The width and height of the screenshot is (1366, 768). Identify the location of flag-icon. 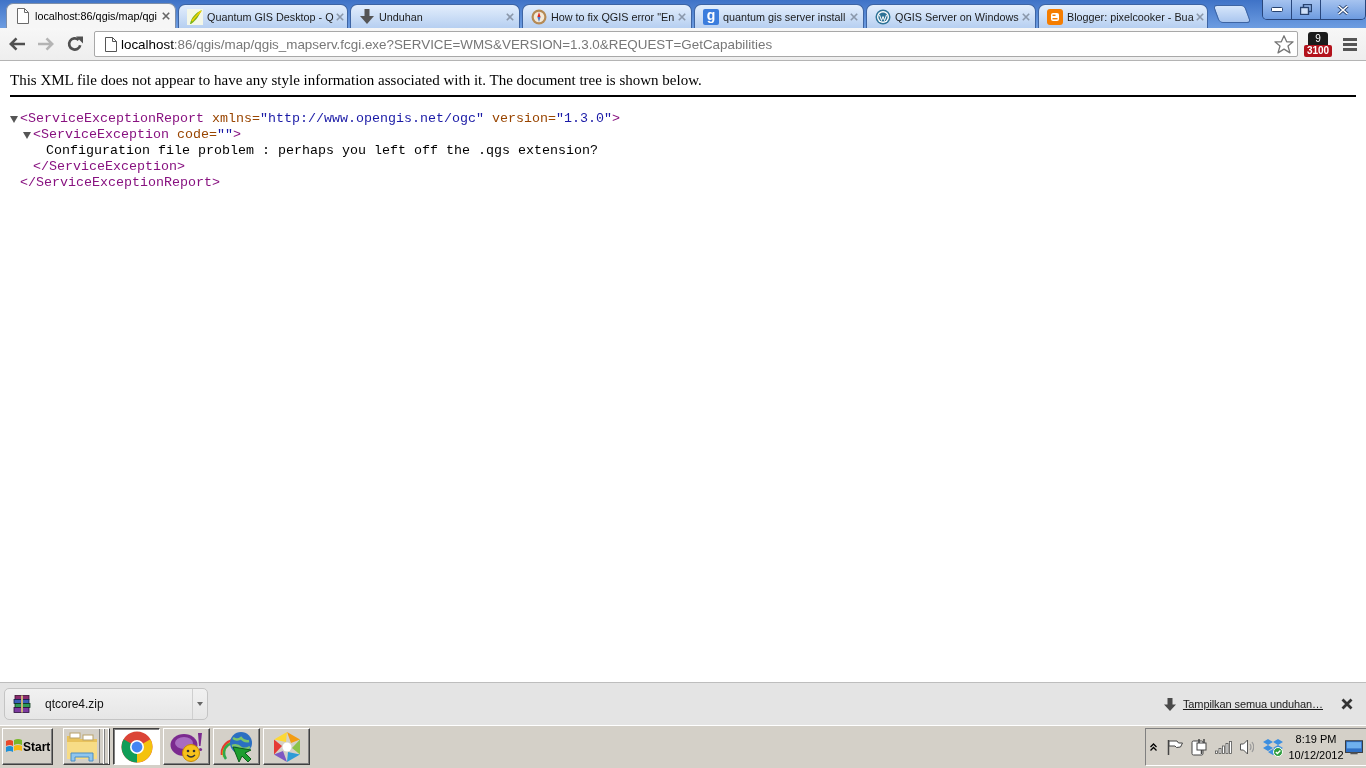
(1175, 747).